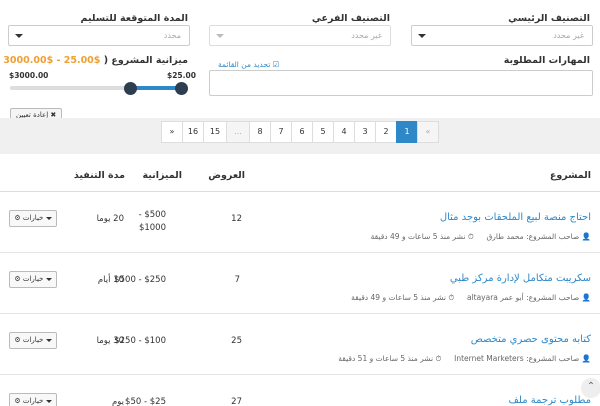 Image resolution: width=600 pixels, height=406 pixels. Describe the element at coordinates (531, 339) in the screenshot. I see `project-title-link: كتابه محتوى حصري متخصص` at that location.